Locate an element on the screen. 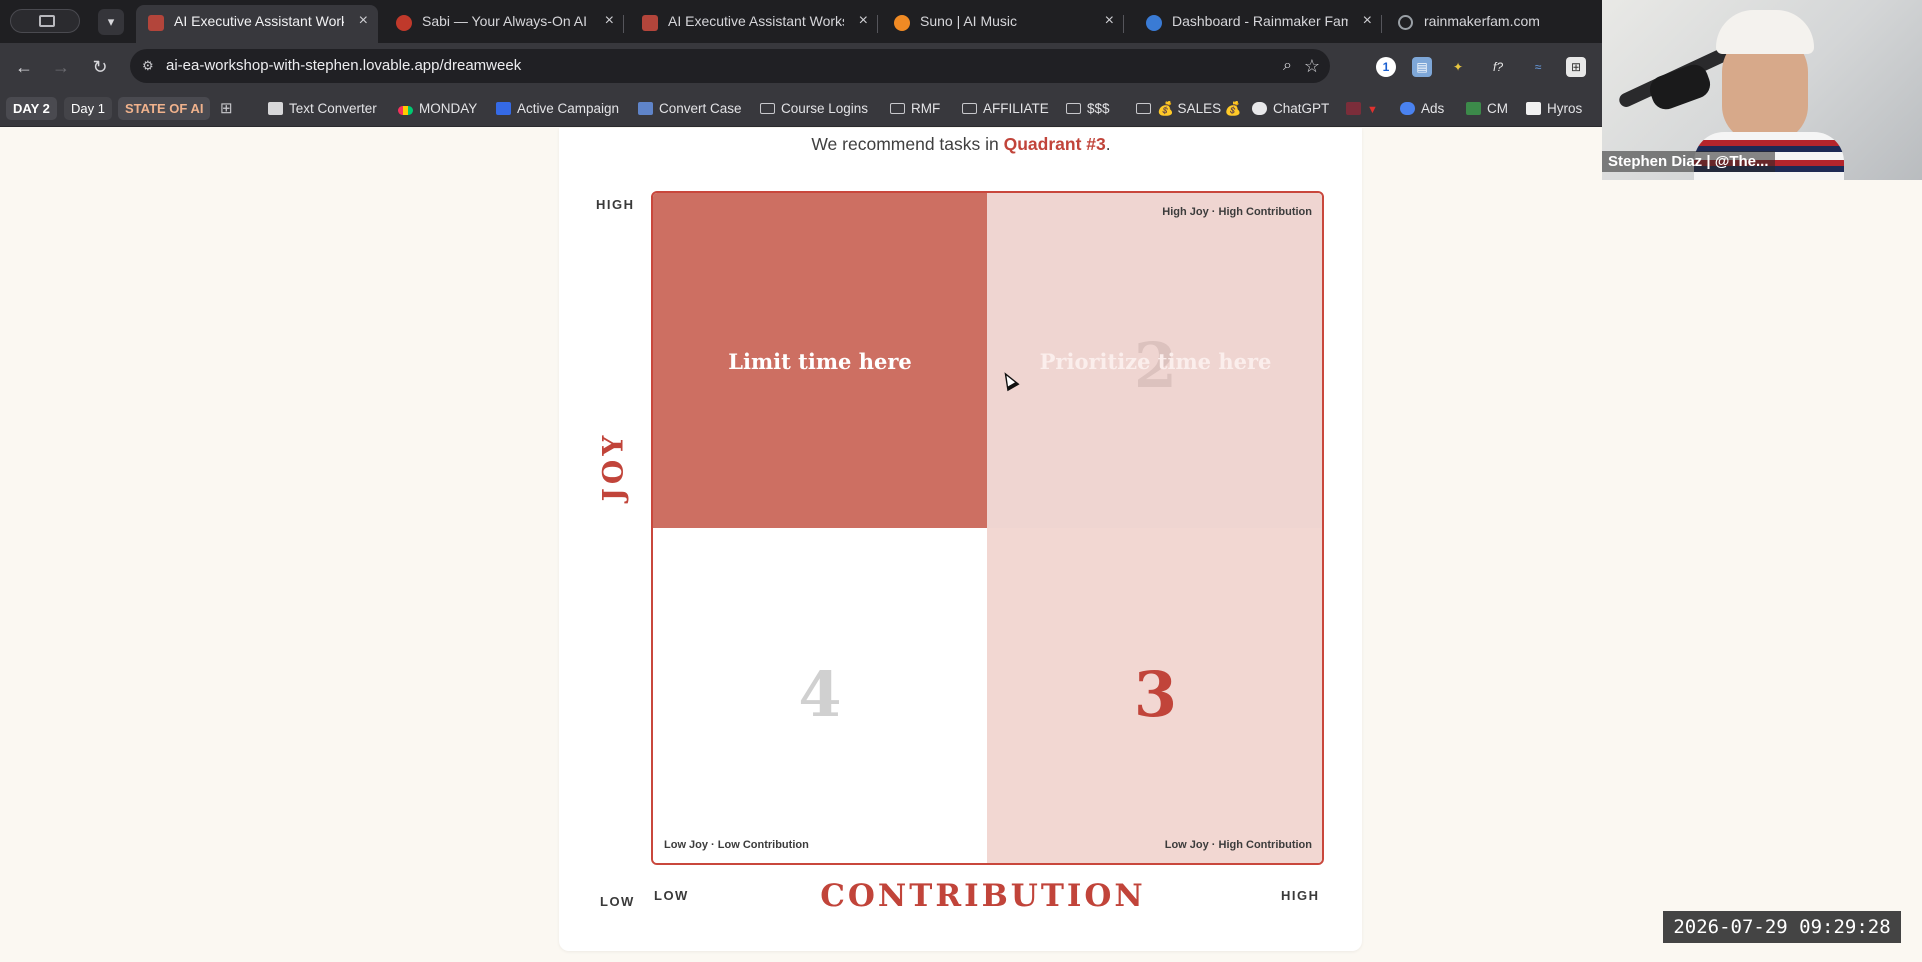 This screenshot has height=962, width=1922. quadrant-3-number: 3 is located at coordinates (1155, 694).